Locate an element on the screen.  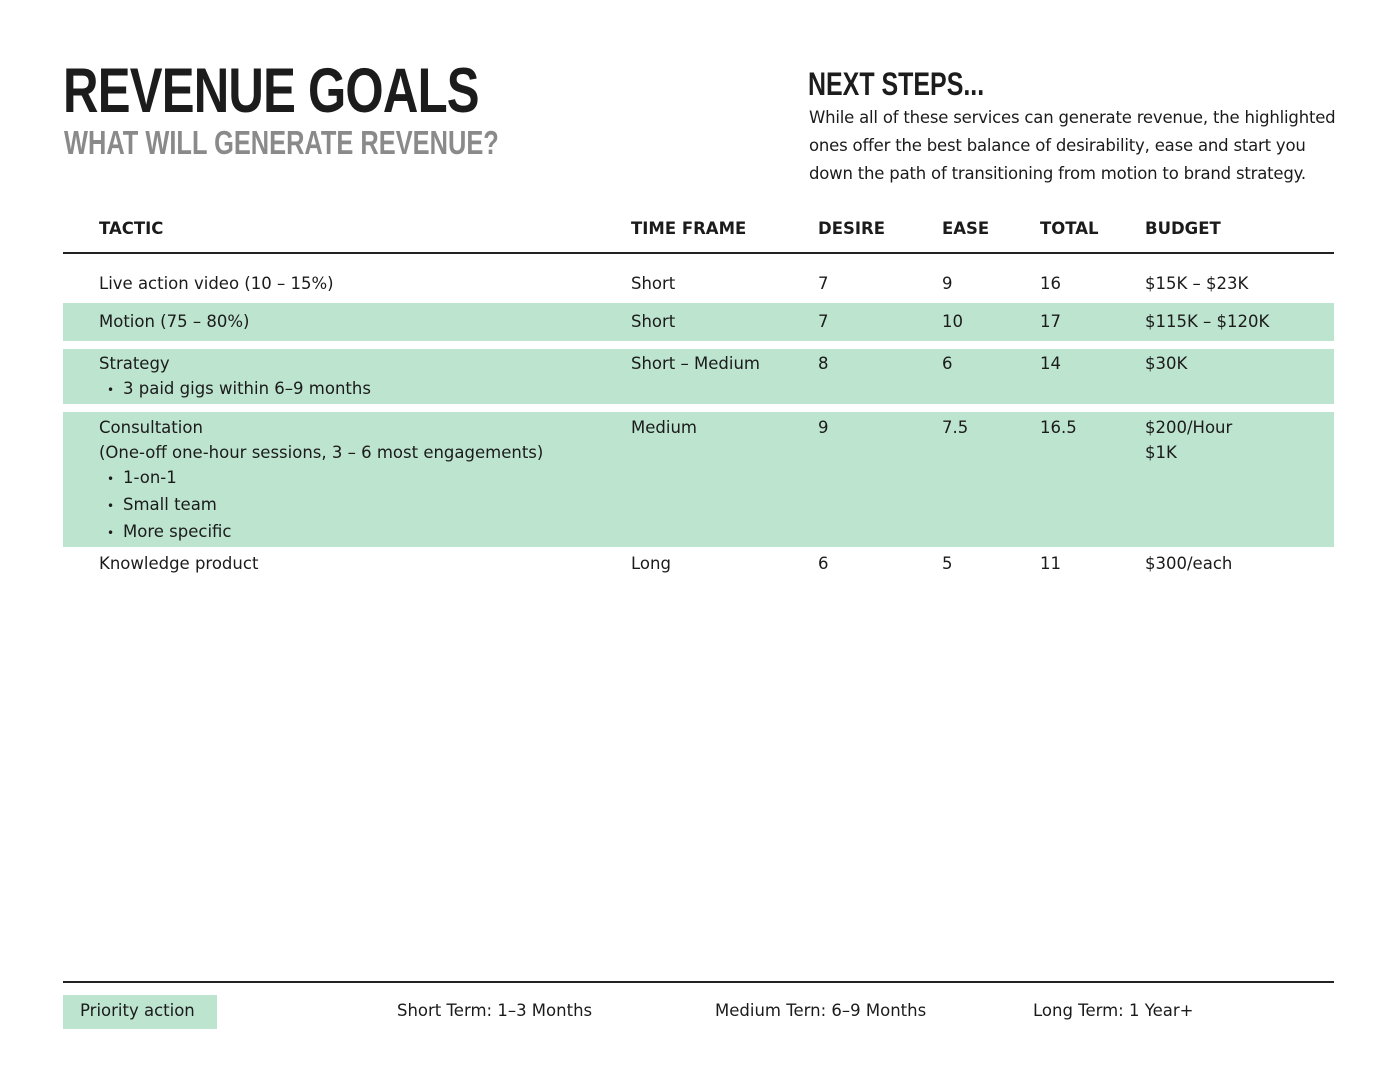
long-term-legend: Long Term: 1 Year+ is located at coordinates (1113, 1010).